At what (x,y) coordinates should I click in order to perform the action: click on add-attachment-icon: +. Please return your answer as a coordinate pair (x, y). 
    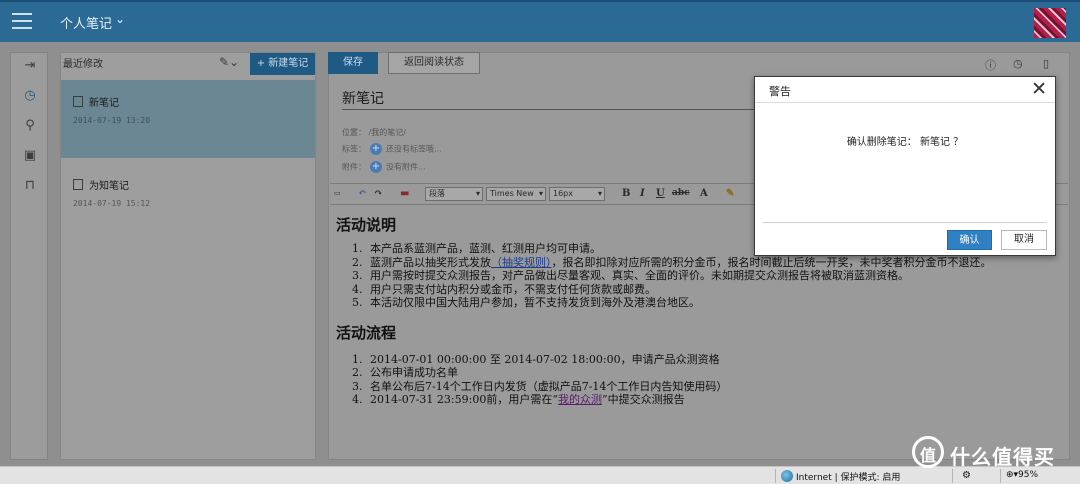
    Looking at the image, I should click on (376, 167).